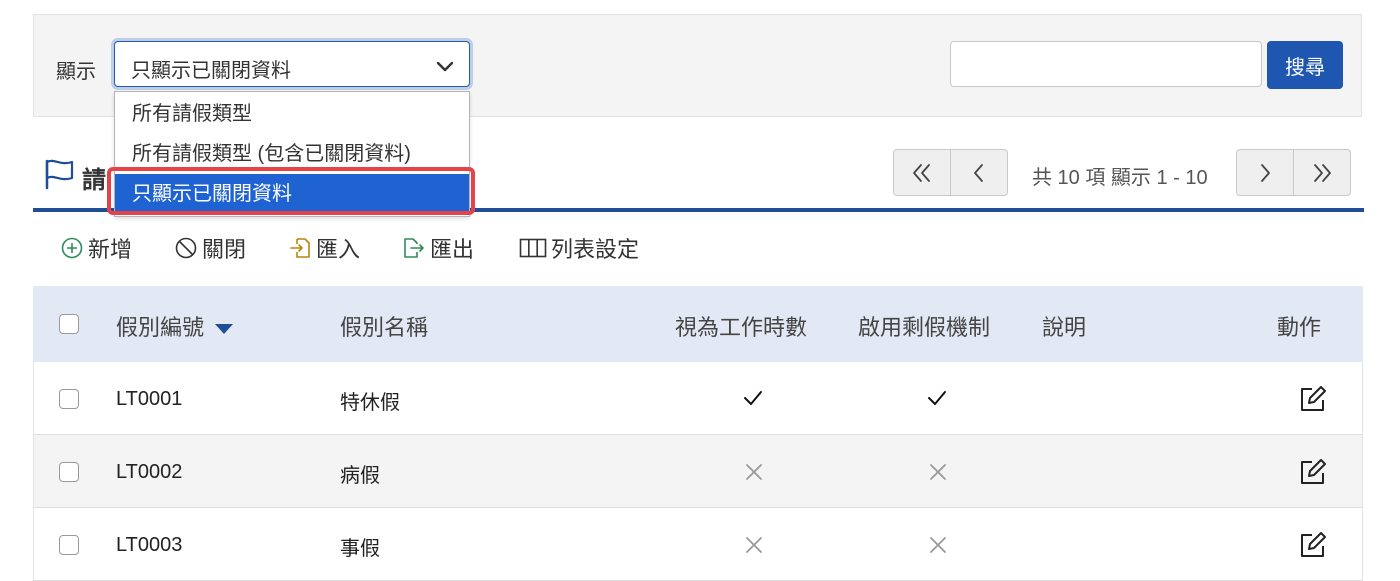 This screenshot has height=581, width=1400. What do you see at coordinates (414, 248) in the screenshot?
I see `export-icon` at bounding box center [414, 248].